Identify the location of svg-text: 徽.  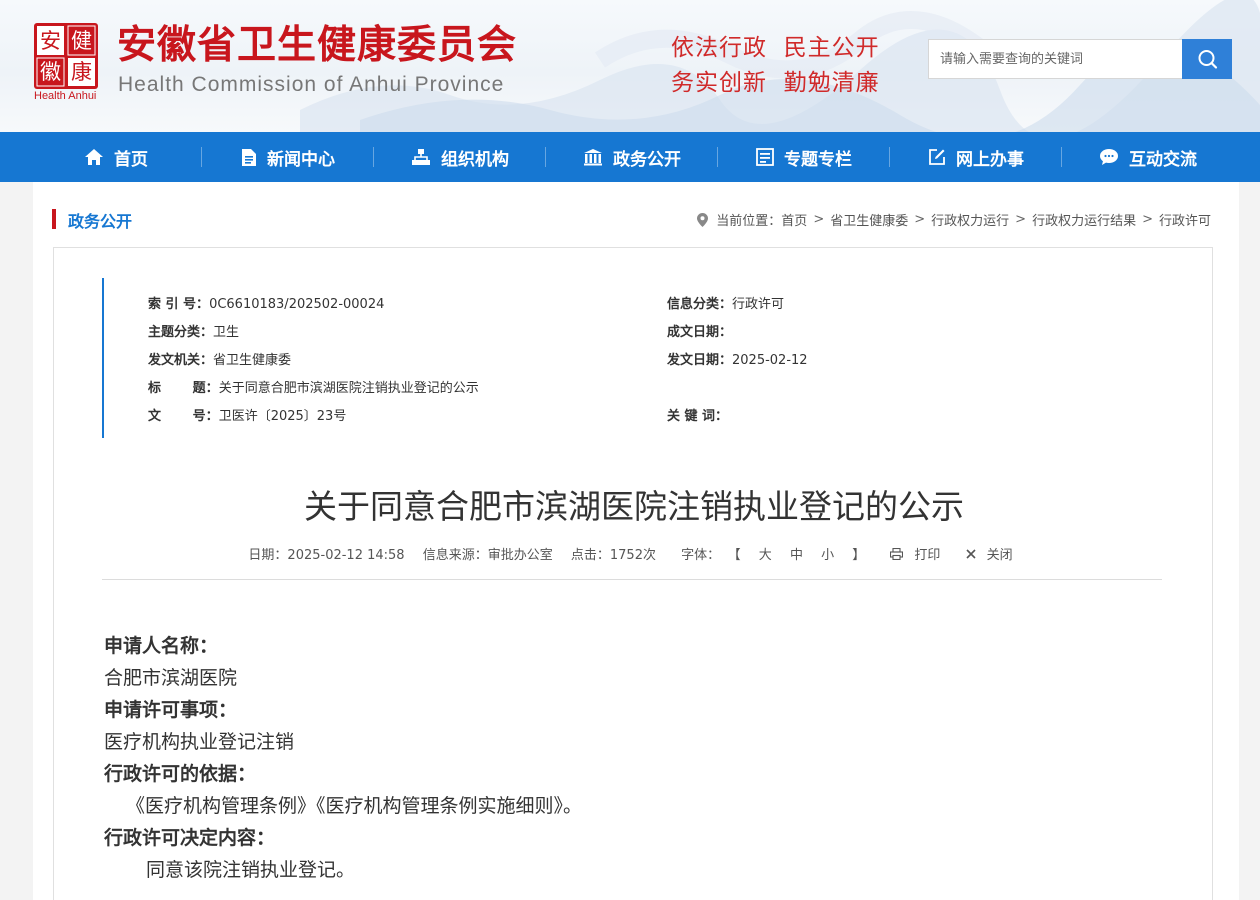
(50, 72).